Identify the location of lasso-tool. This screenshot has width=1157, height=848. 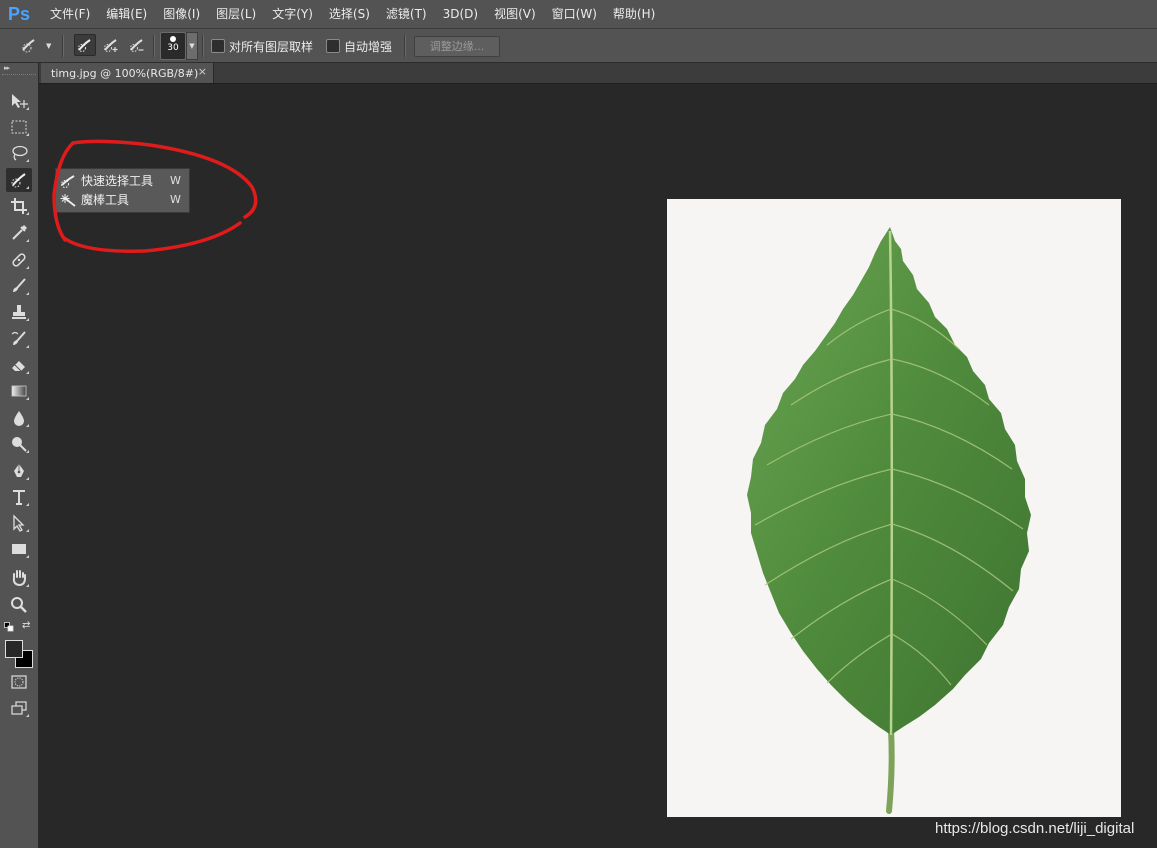
(19, 153).